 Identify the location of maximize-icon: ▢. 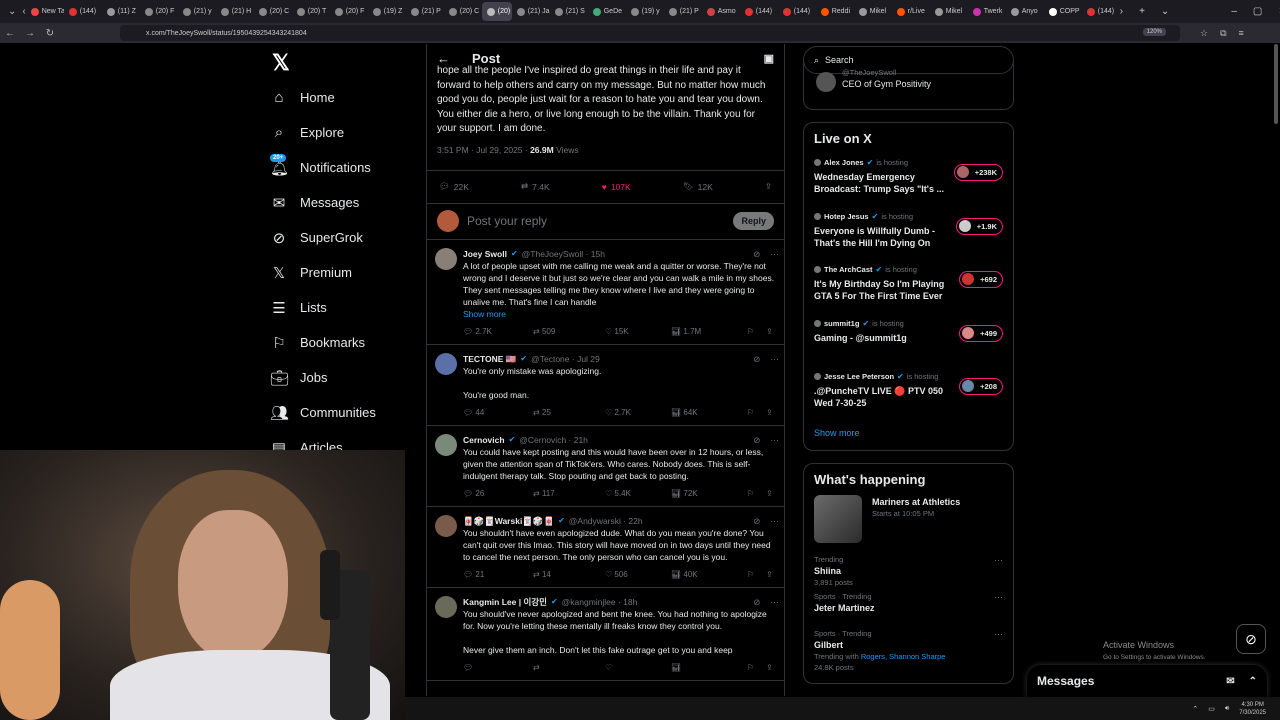
(1257, 11).